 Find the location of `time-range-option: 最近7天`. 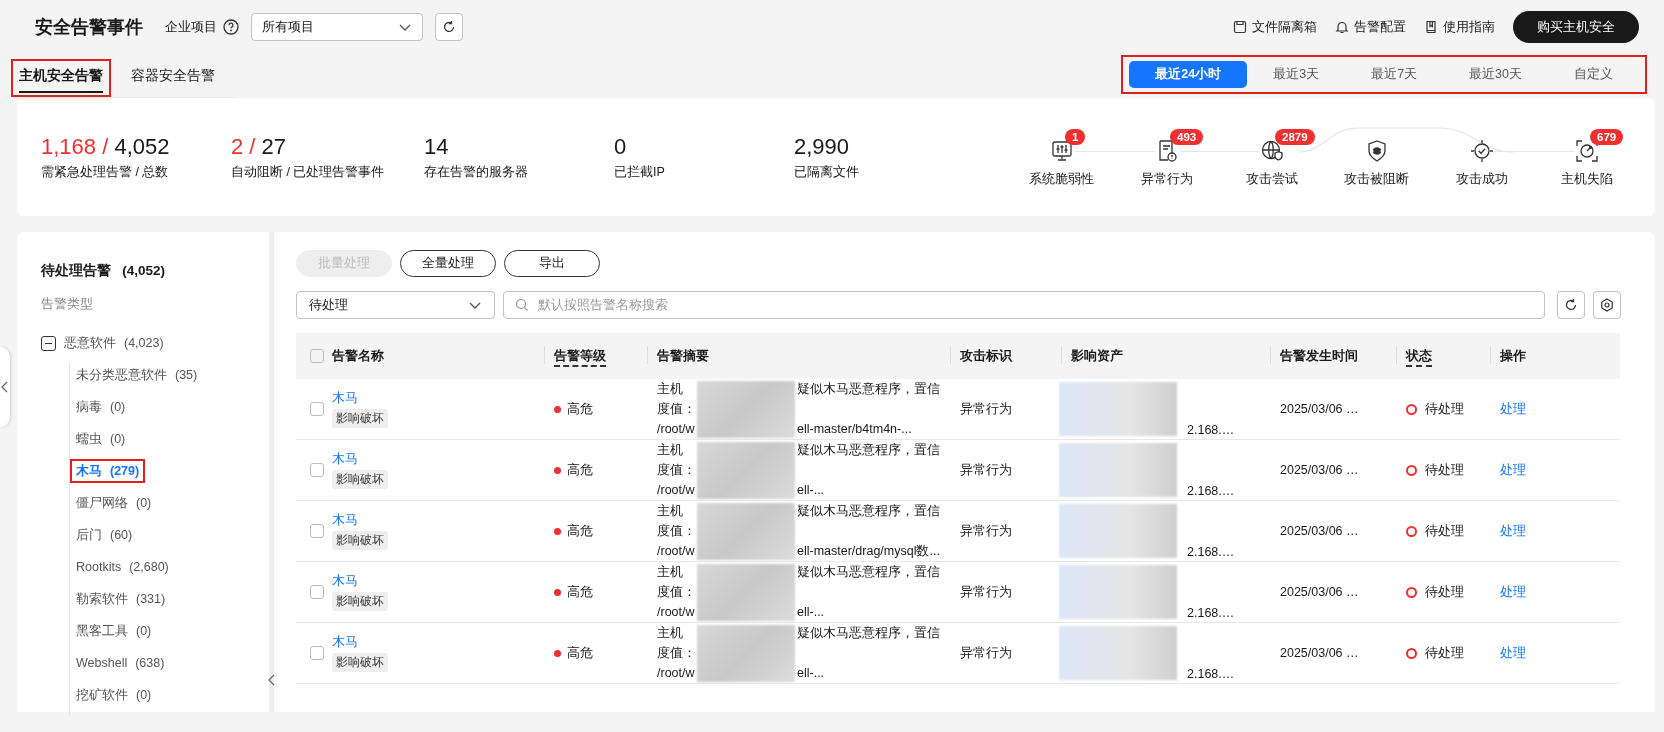

time-range-option: 最近7天 is located at coordinates (1394, 74).